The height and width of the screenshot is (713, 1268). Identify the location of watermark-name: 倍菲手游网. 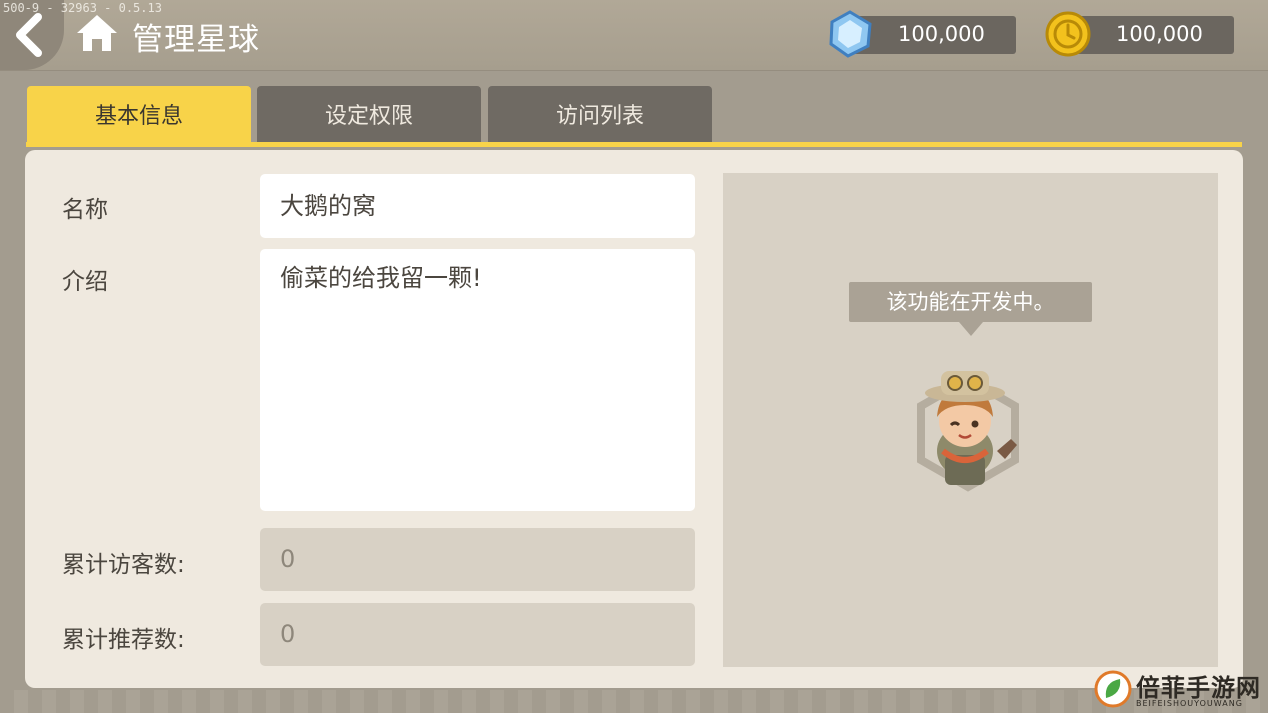
(1198, 687).